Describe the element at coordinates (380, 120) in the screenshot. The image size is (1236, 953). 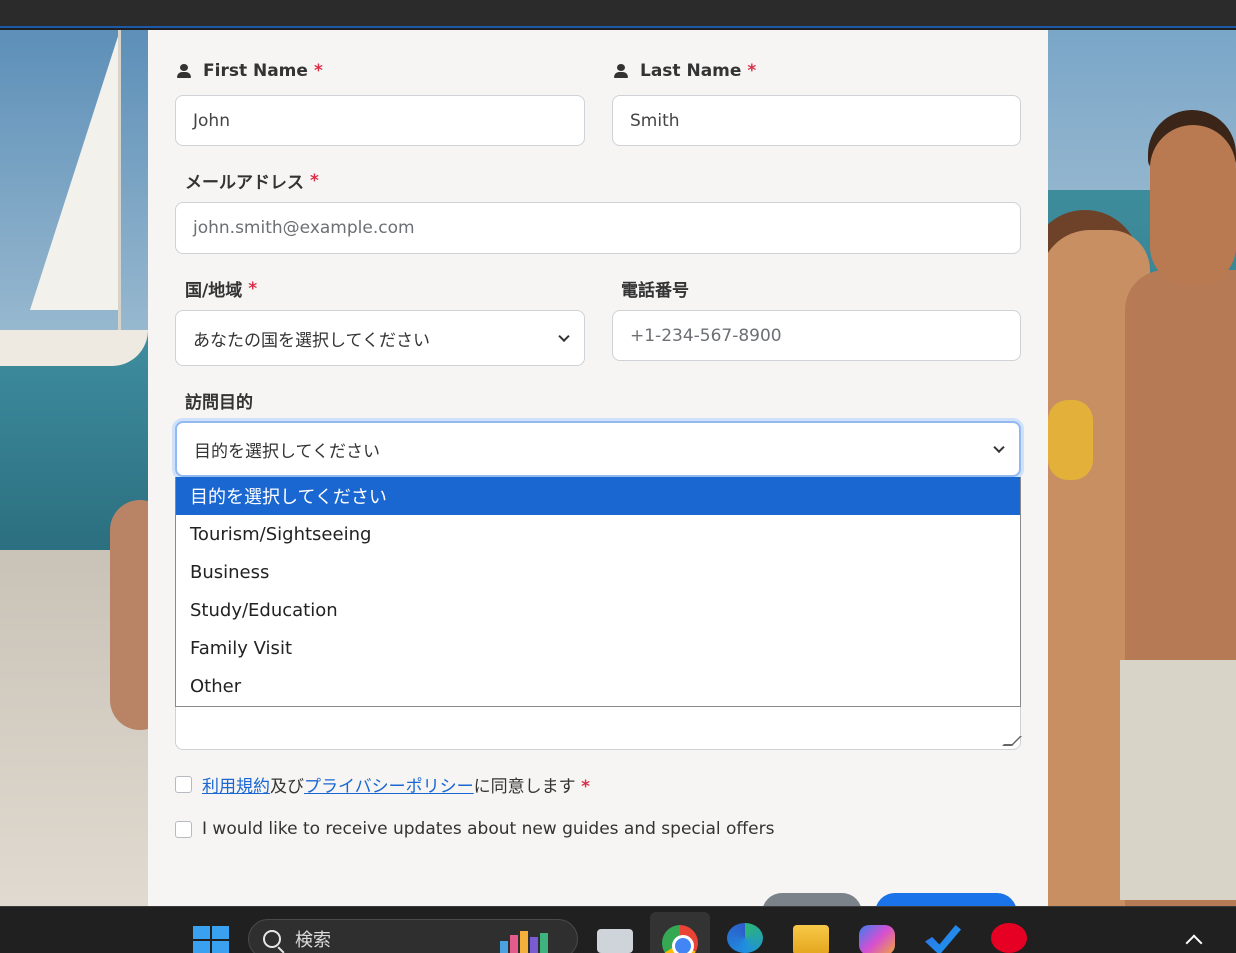
I see `first-name-input: John` at that location.